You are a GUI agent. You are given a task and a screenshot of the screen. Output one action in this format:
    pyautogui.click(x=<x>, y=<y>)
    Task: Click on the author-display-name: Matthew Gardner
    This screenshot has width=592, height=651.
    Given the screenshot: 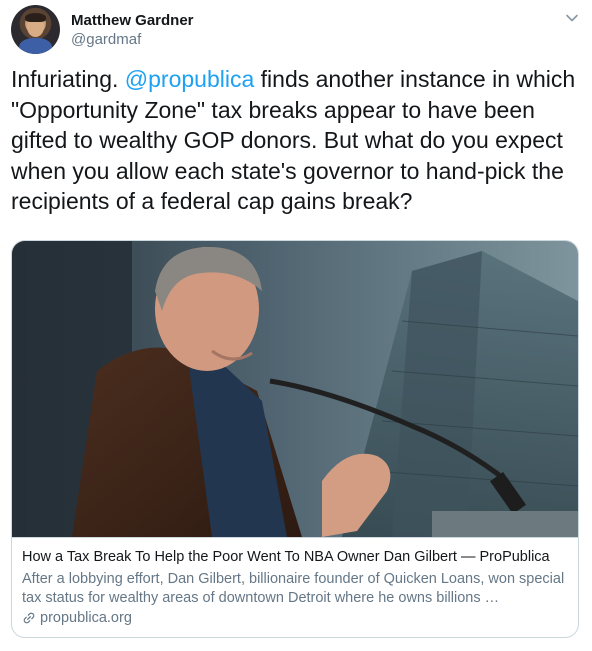 What is the action you would take?
    pyautogui.click(x=132, y=20)
    